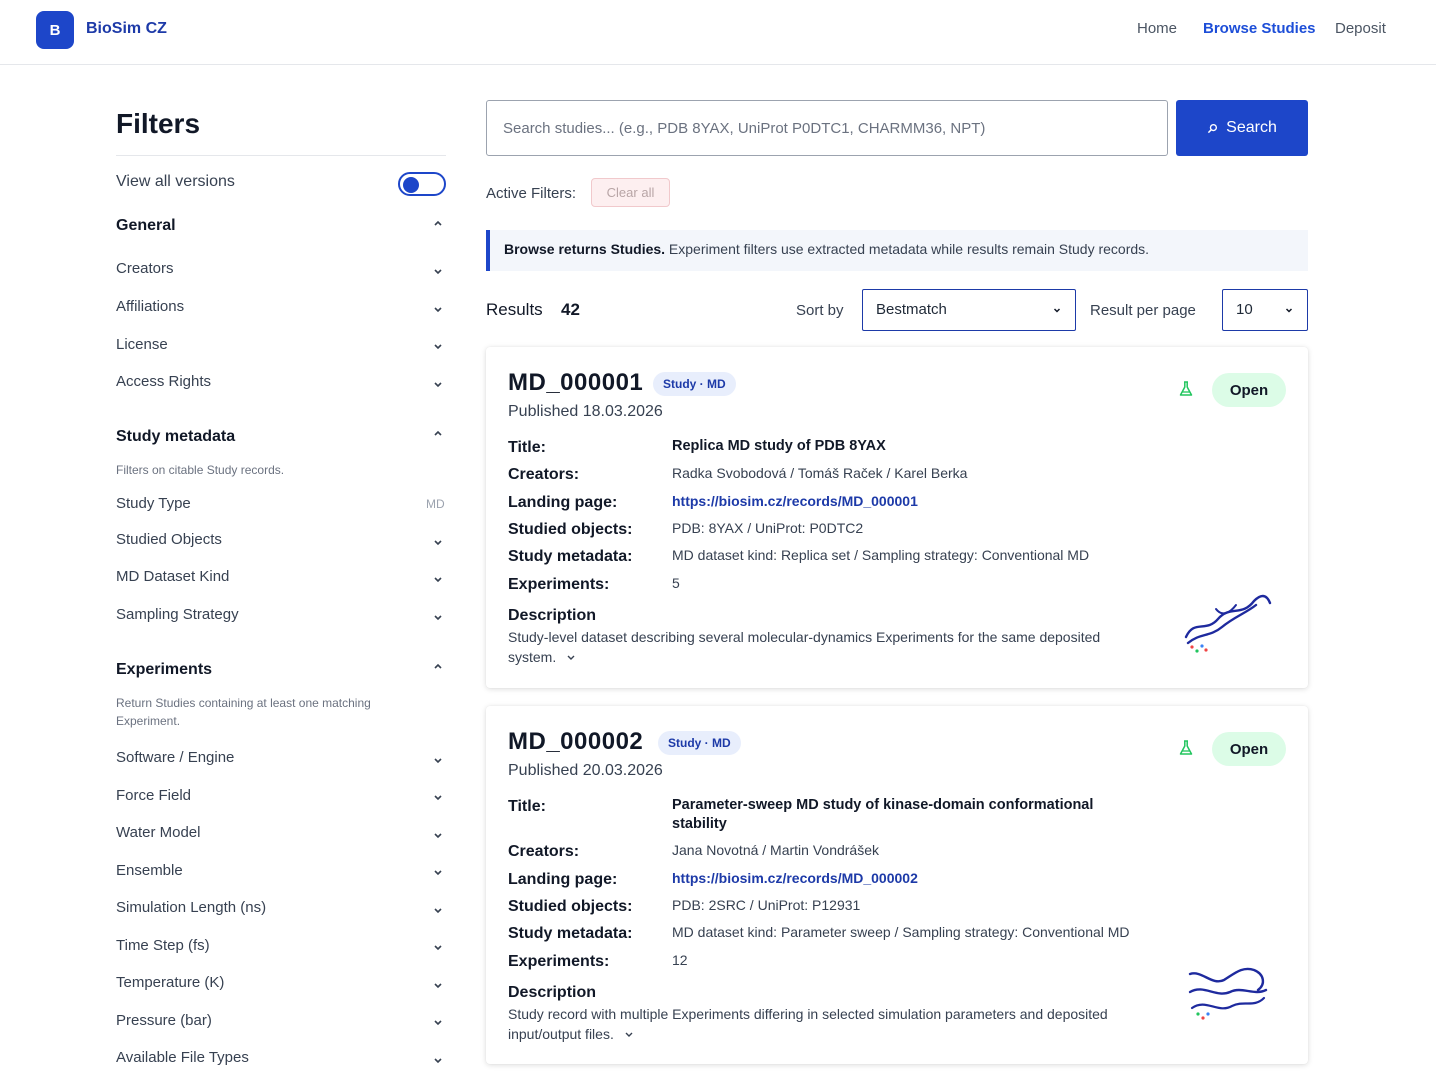 The image size is (1436, 1078). What do you see at coordinates (552, 992) in the screenshot?
I see `description-heading: Description` at bounding box center [552, 992].